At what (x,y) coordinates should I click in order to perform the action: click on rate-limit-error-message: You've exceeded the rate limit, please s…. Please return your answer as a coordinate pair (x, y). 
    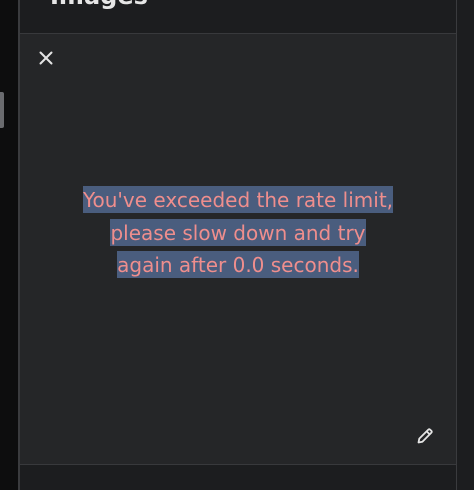
    Looking at the image, I should click on (238, 232).